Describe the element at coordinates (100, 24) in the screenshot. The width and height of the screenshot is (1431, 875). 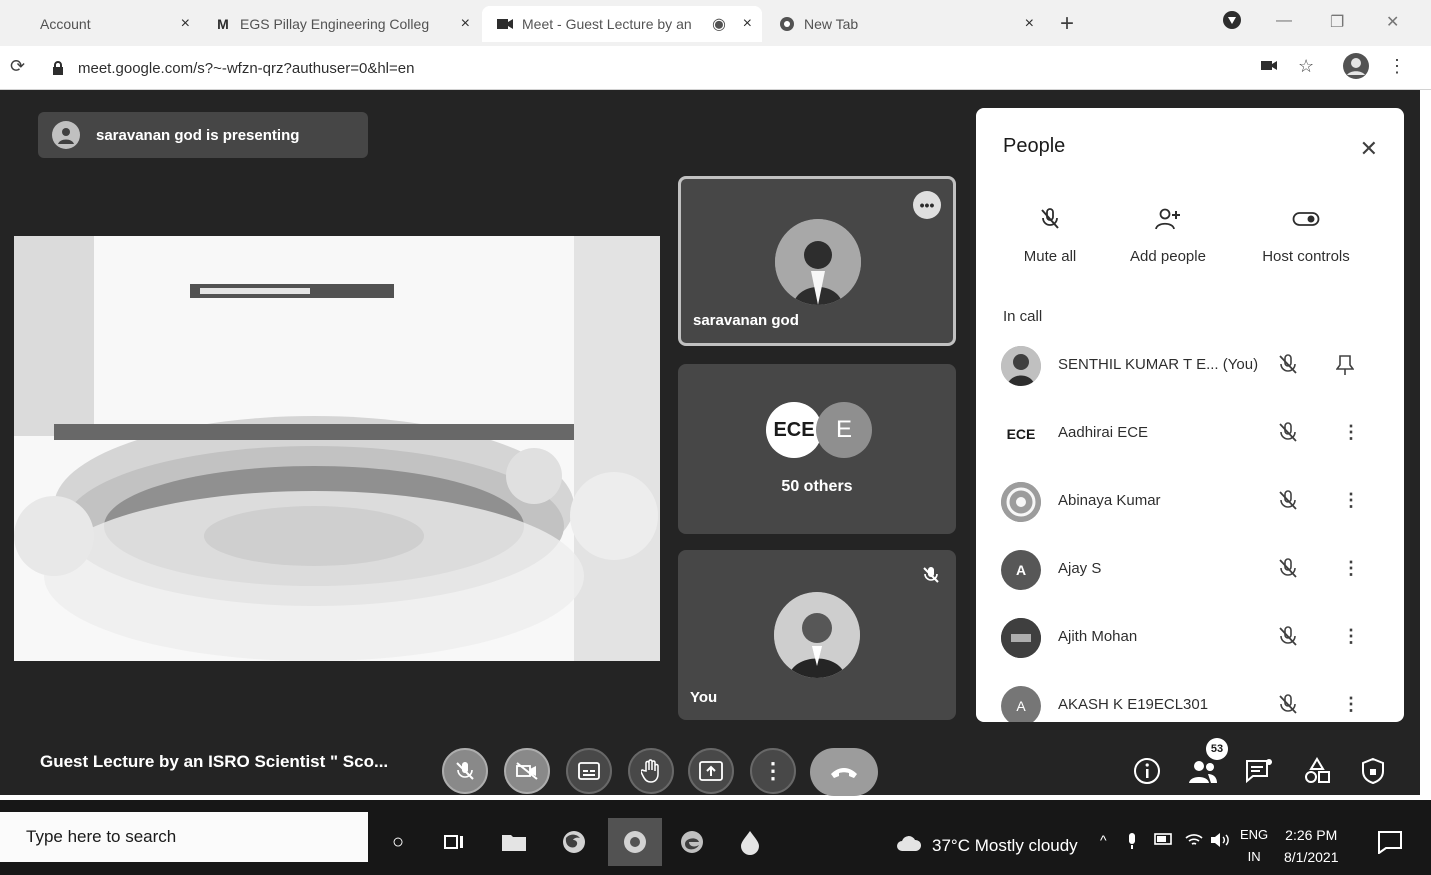
I see `tab-account: Account ×` at that location.